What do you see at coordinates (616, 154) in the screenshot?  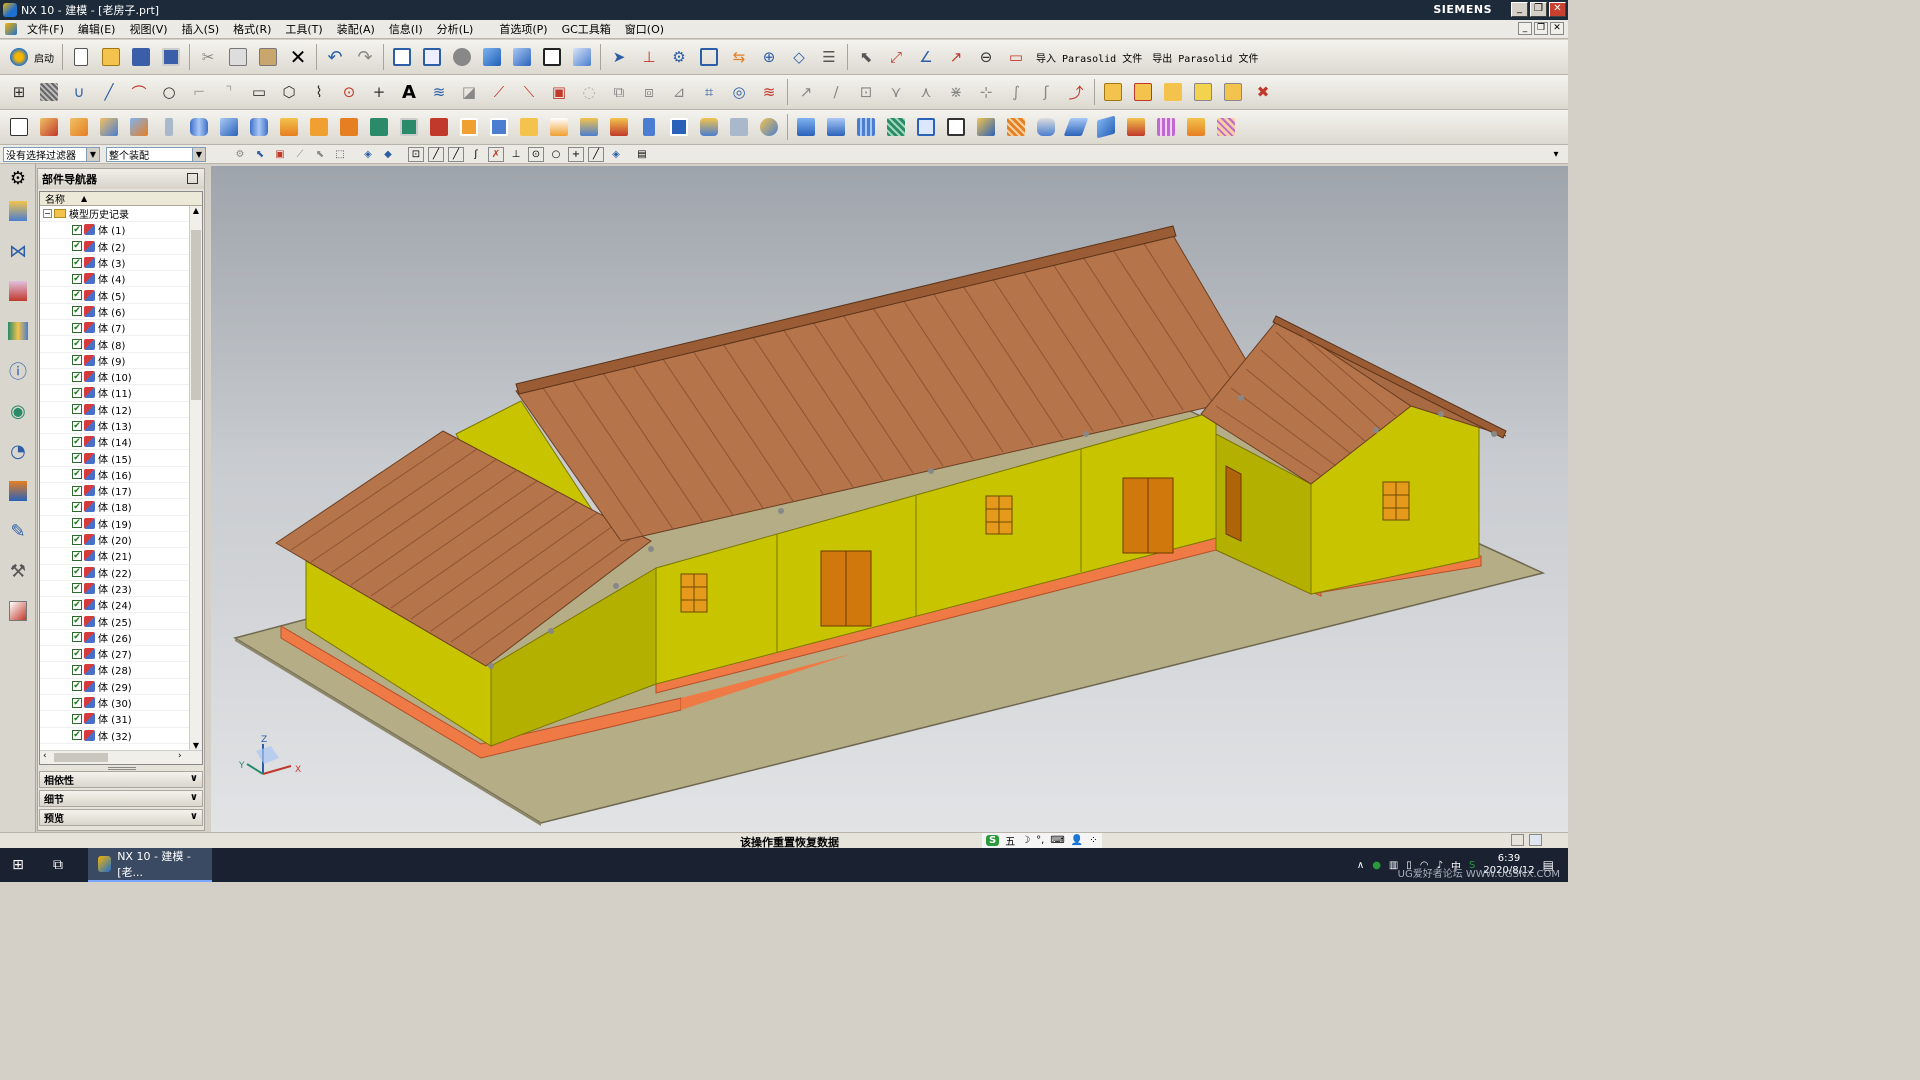 I see `snap-bounded-icon: ◈` at bounding box center [616, 154].